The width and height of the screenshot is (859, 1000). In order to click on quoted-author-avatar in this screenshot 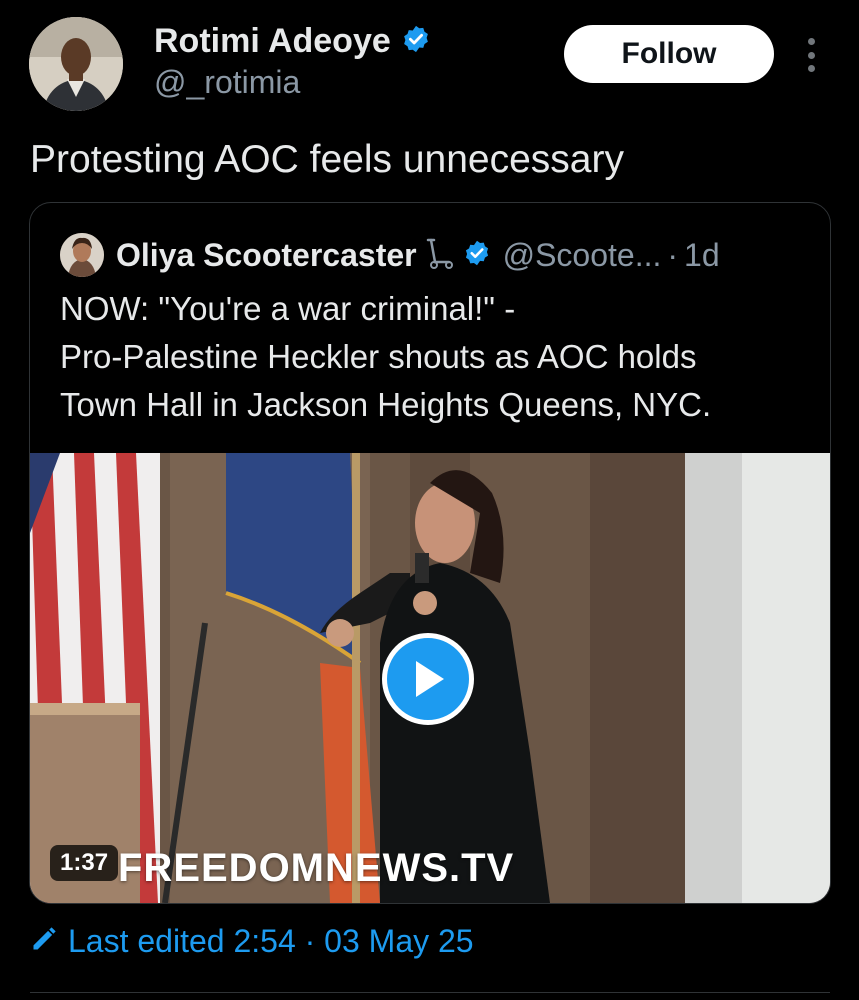, I will do `click(82, 255)`.